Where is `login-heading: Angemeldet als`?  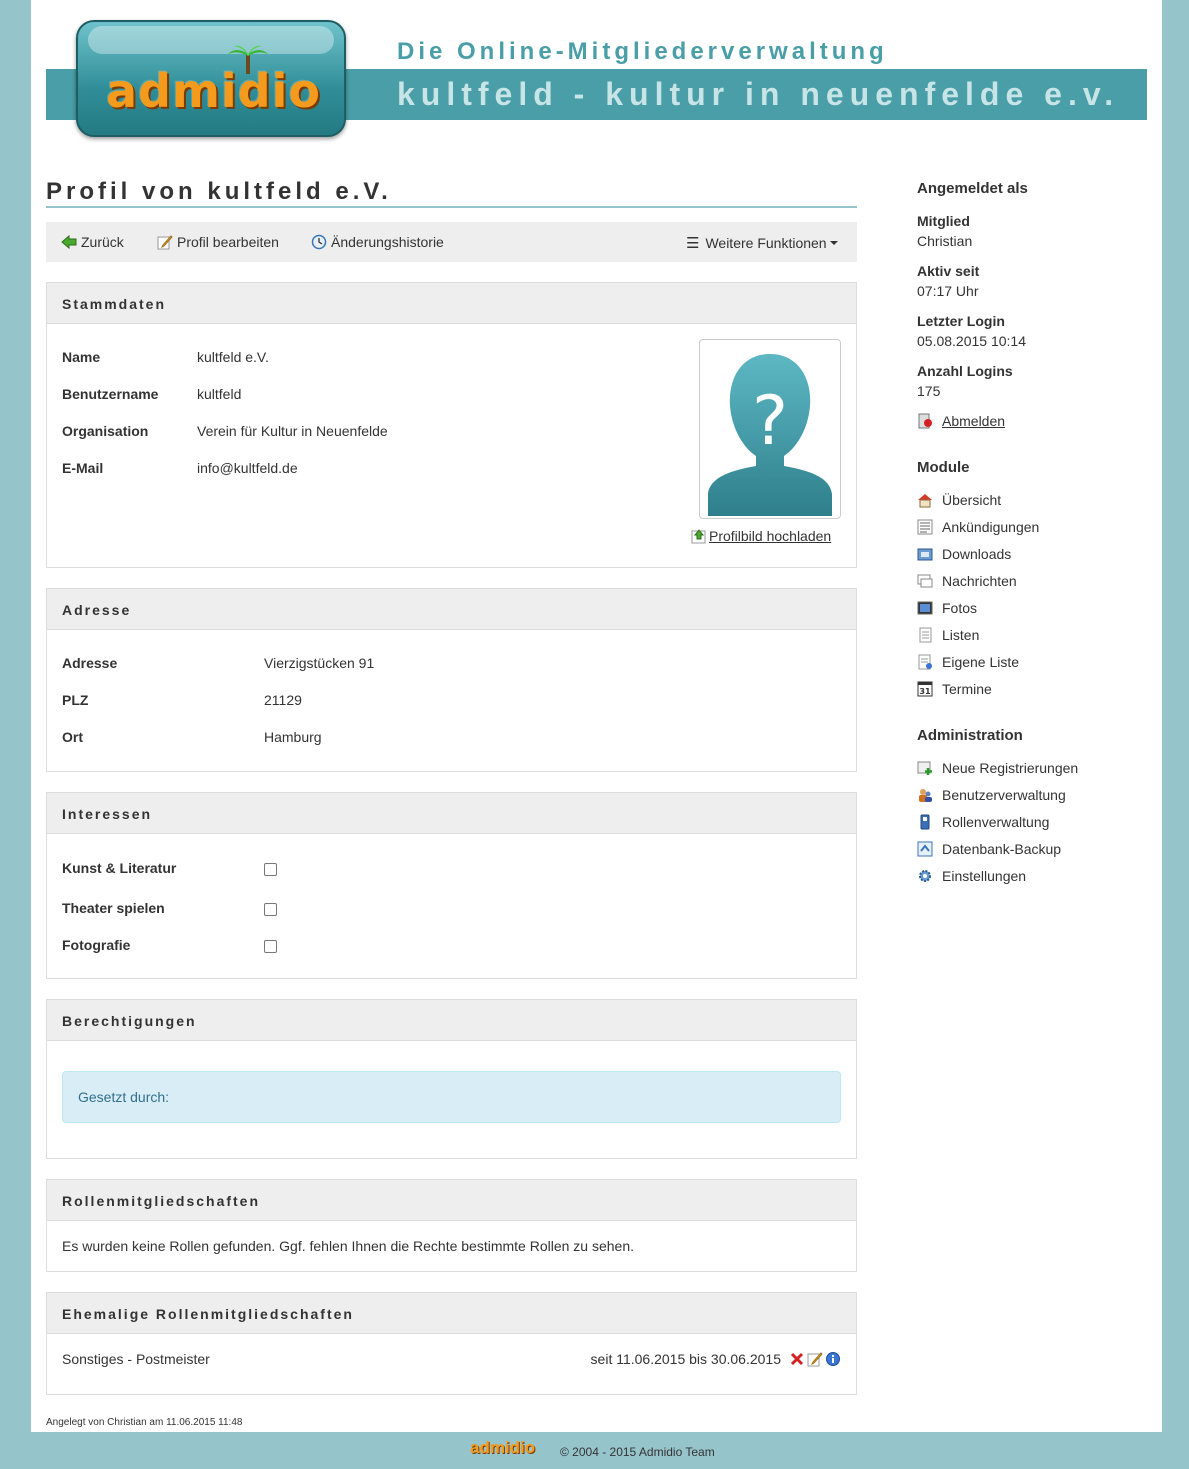
login-heading: Angemeldet als is located at coordinates (972, 188).